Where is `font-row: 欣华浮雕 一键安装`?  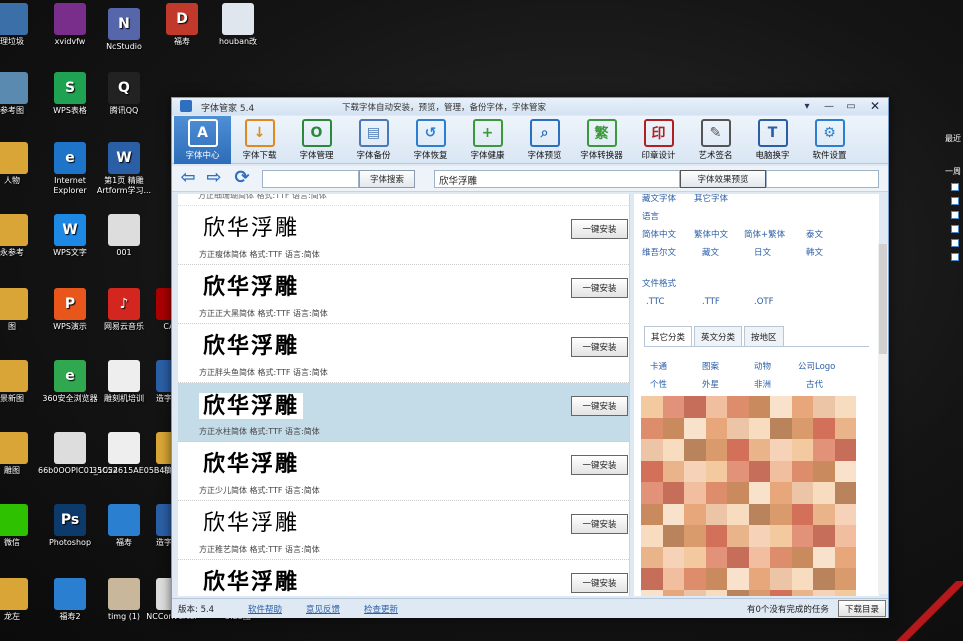 font-row: 欣华浮雕 一键安装 is located at coordinates (403, 578).